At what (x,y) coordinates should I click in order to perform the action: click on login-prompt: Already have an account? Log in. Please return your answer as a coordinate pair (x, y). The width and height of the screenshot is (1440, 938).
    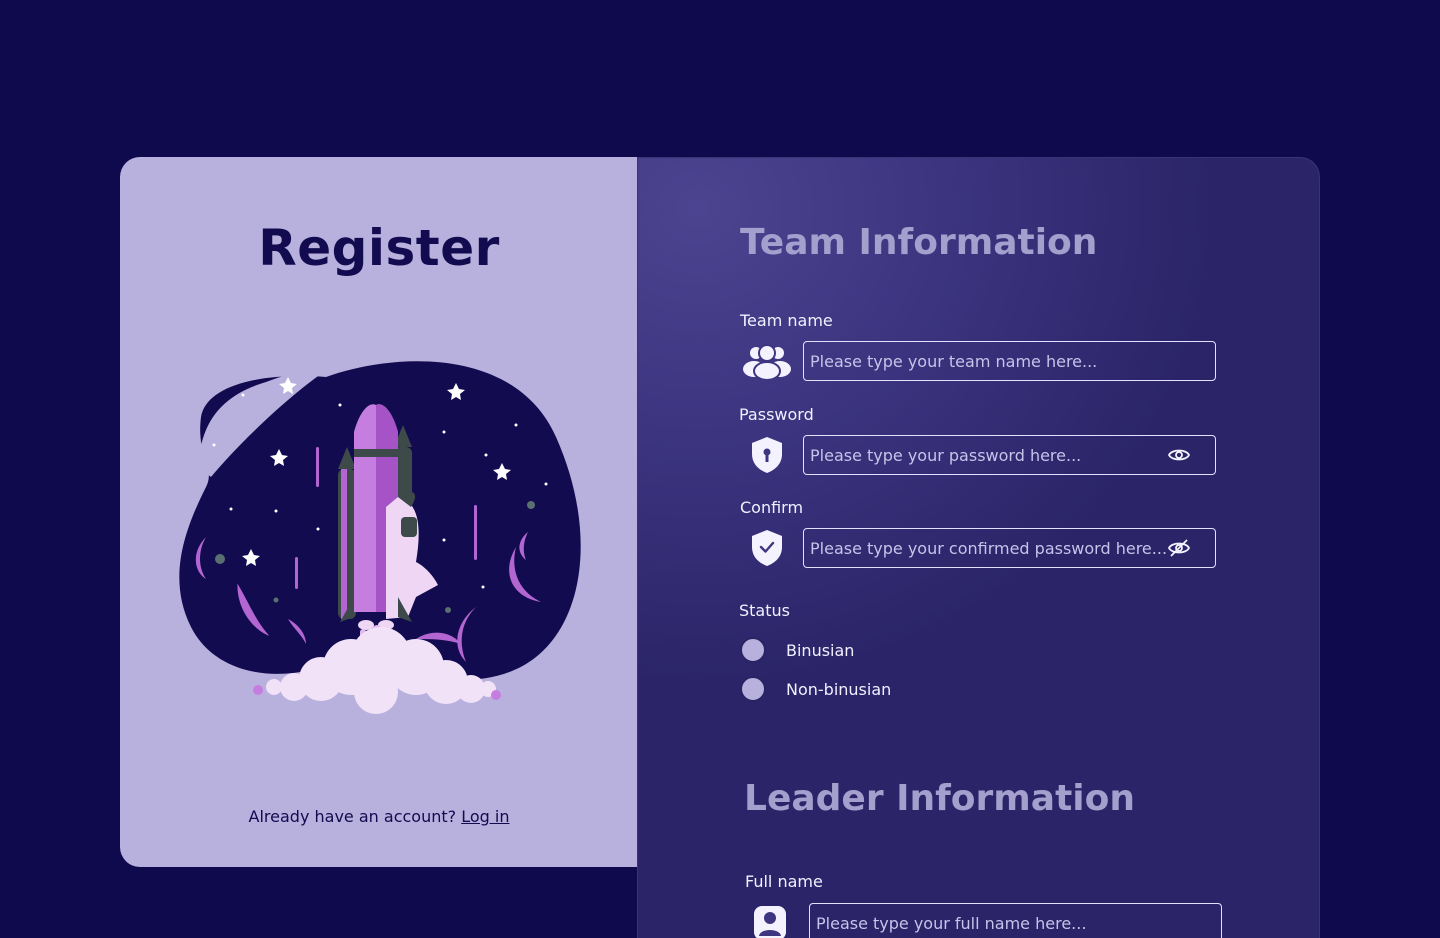
    Looking at the image, I should click on (379, 816).